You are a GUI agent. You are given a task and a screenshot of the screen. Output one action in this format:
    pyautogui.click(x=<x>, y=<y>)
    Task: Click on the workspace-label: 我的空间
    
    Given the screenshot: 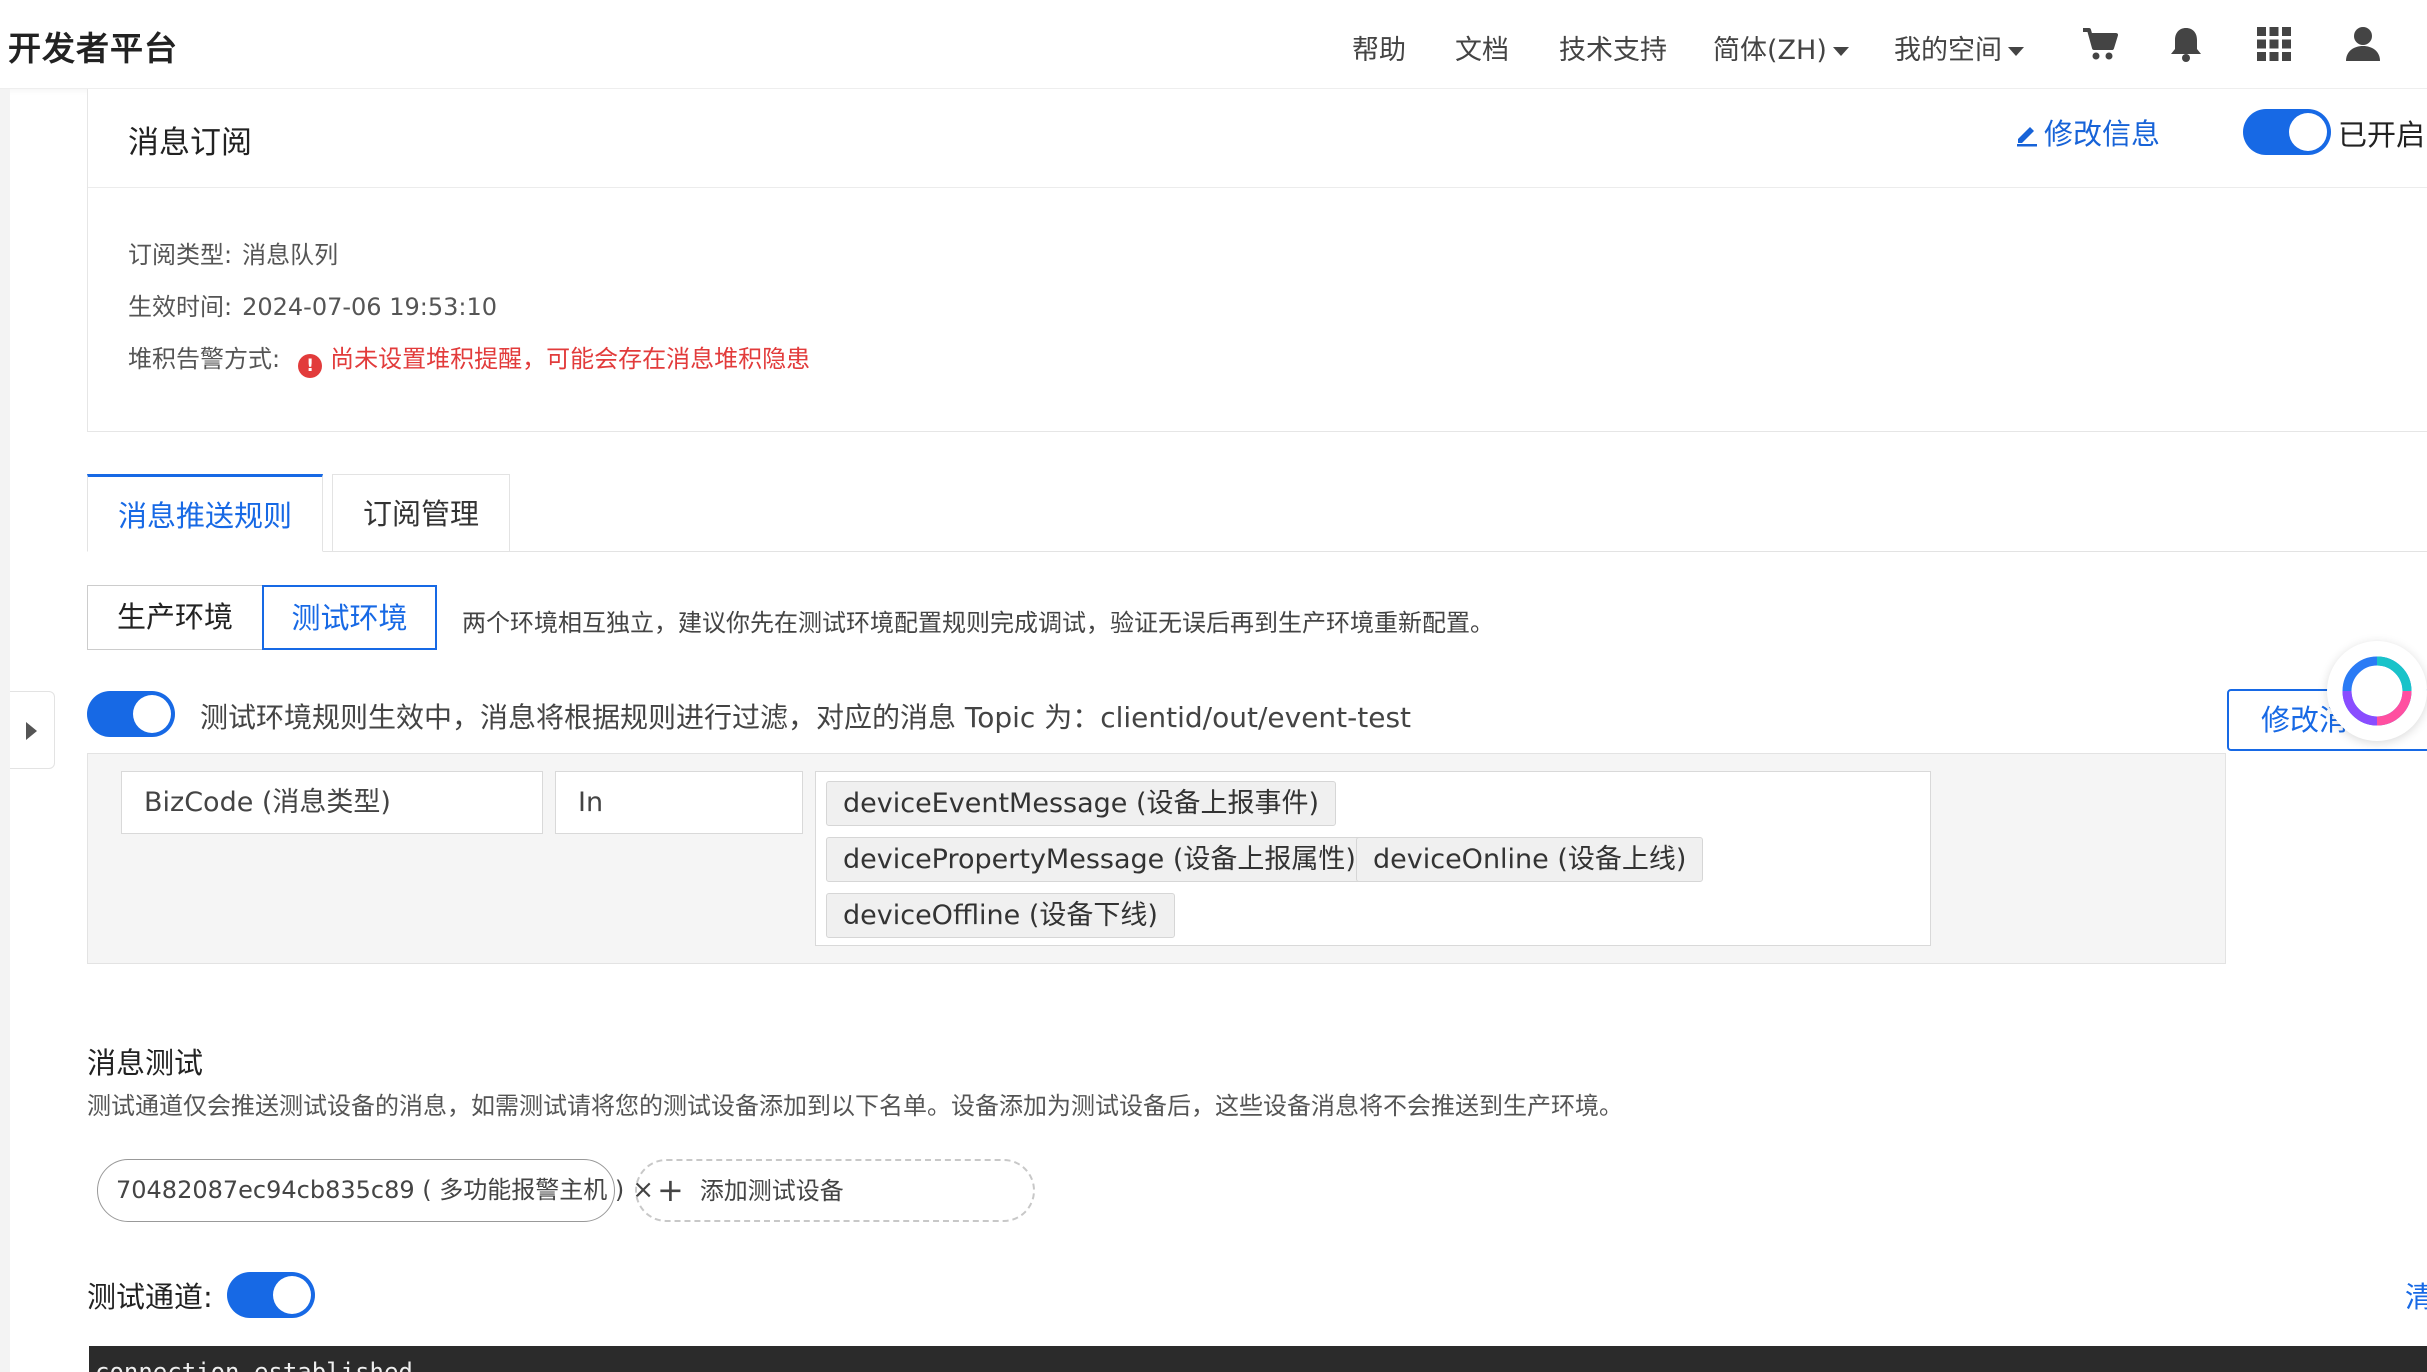 What is the action you would take?
    pyautogui.click(x=1948, y=50)
    